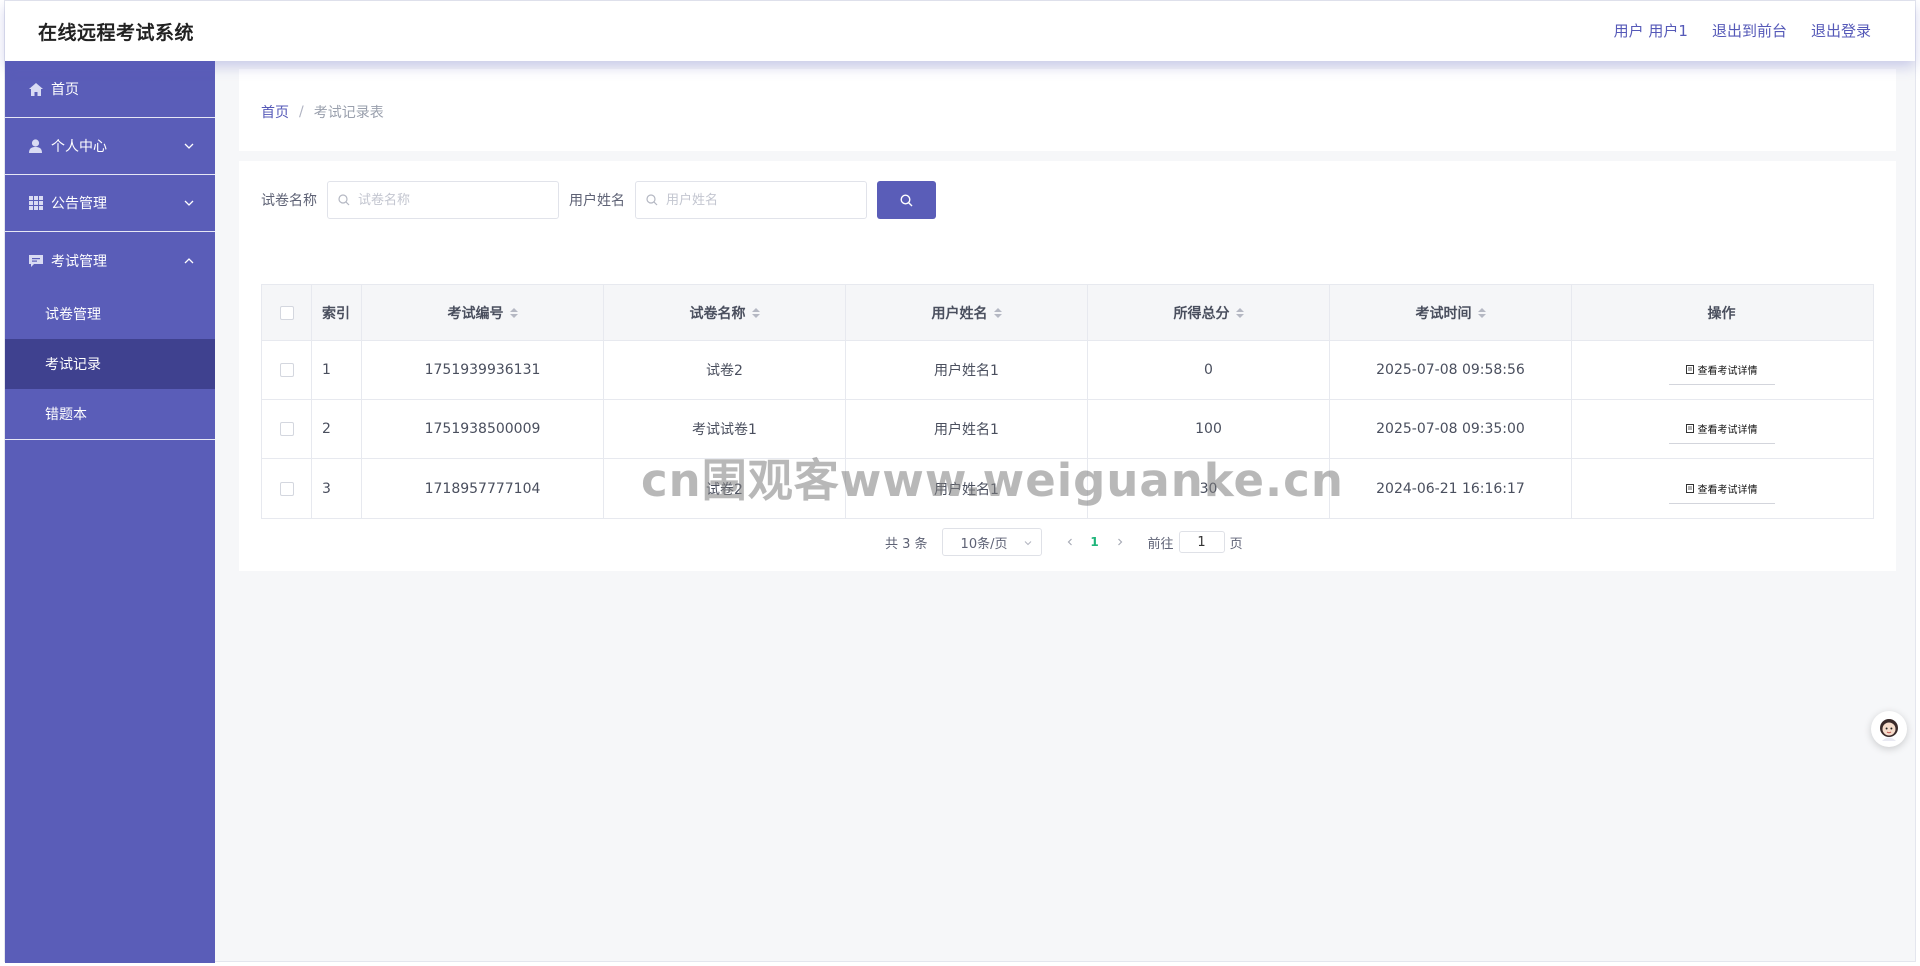 This screenshot has height=966, width=1920. What do you see at coordinates (1209, 488) in the screenshot?
I see `cell-total-score: 30` at bounding box center [1209, 488].